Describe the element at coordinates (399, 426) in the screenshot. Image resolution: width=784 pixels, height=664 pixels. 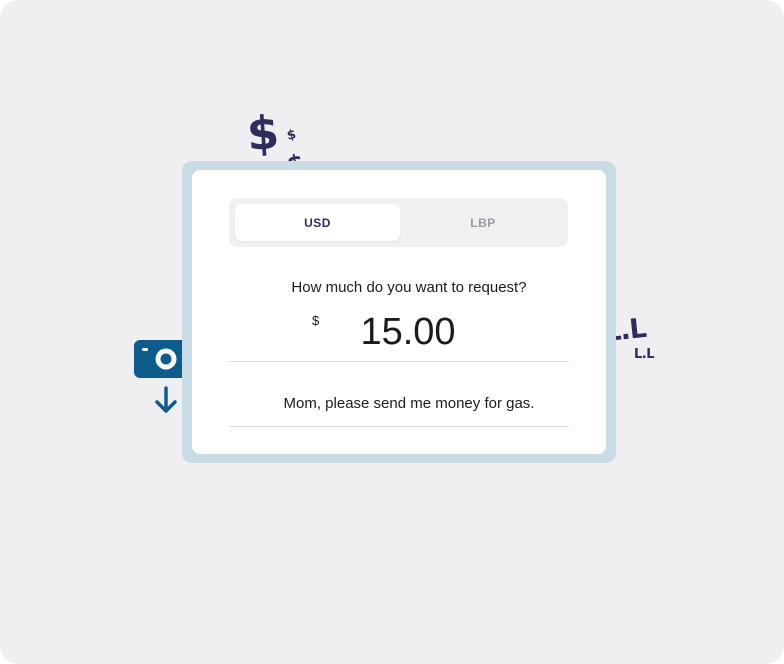
I see `note-divider` at that location.